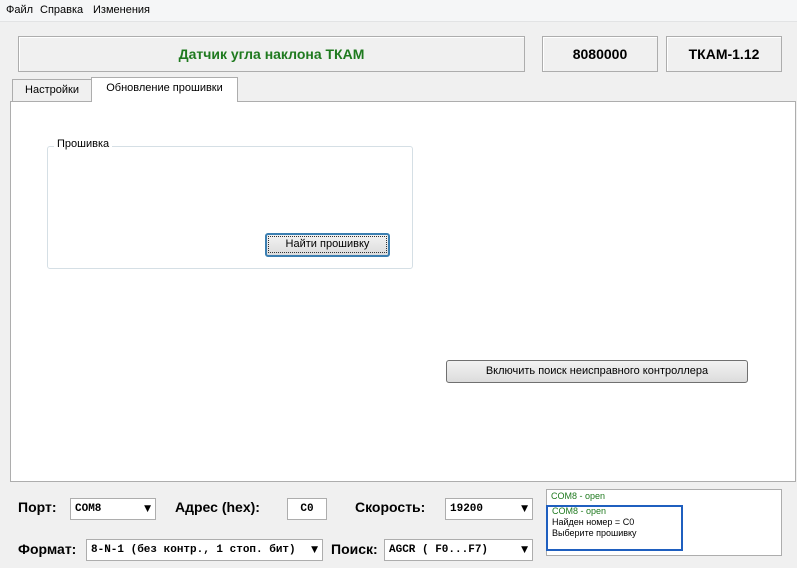  What do you see at coordinates (193, 550) in the screenshot?
I see `format-select-value: 8-N-1 (без контр., 1 стоп. бит)` at bounding box center [193, 550].